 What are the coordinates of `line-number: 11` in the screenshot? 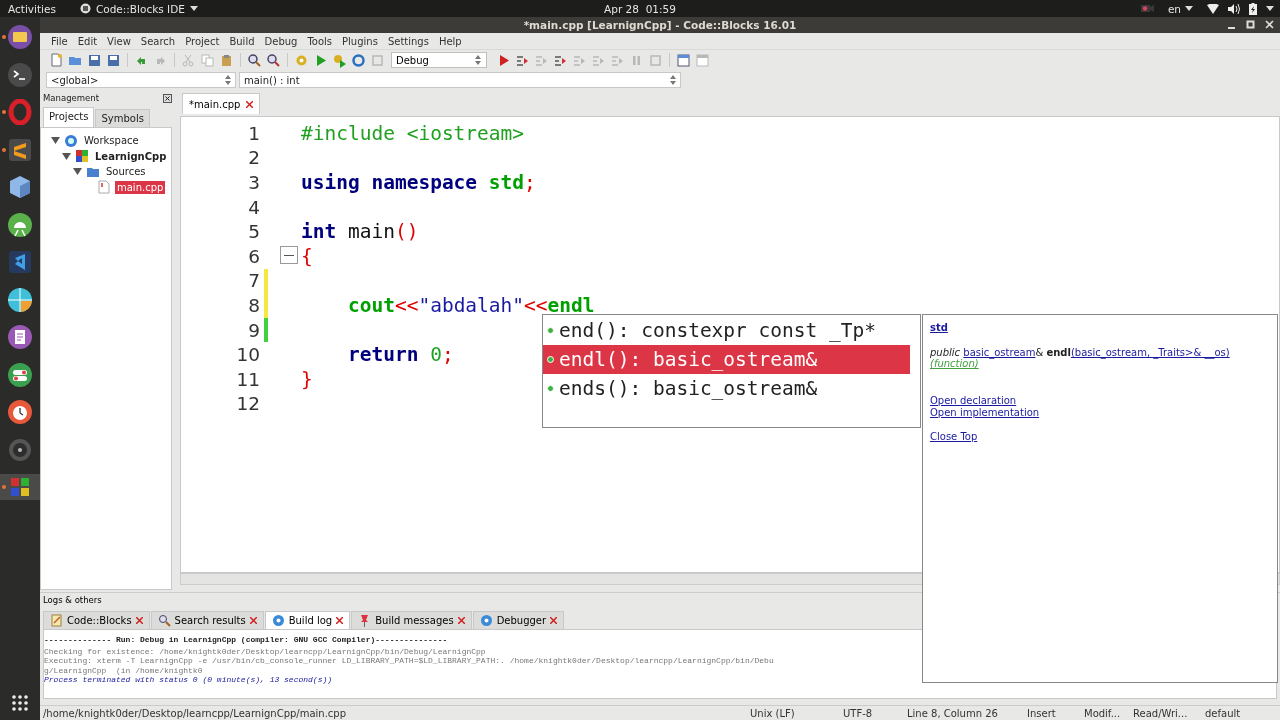 It's located at (247, 379).